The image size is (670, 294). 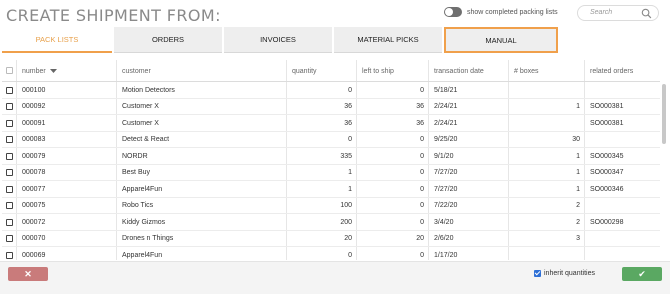 What do you see at coordinates (446, 255) in the screenshot?
I see `cell-transaction-date: 1/17/20` at bounding box center [446, 255].